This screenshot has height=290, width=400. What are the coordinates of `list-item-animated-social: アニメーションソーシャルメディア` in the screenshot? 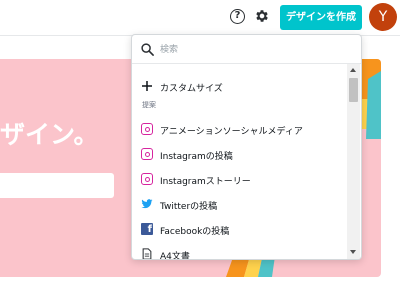 It's located at (239, 130).